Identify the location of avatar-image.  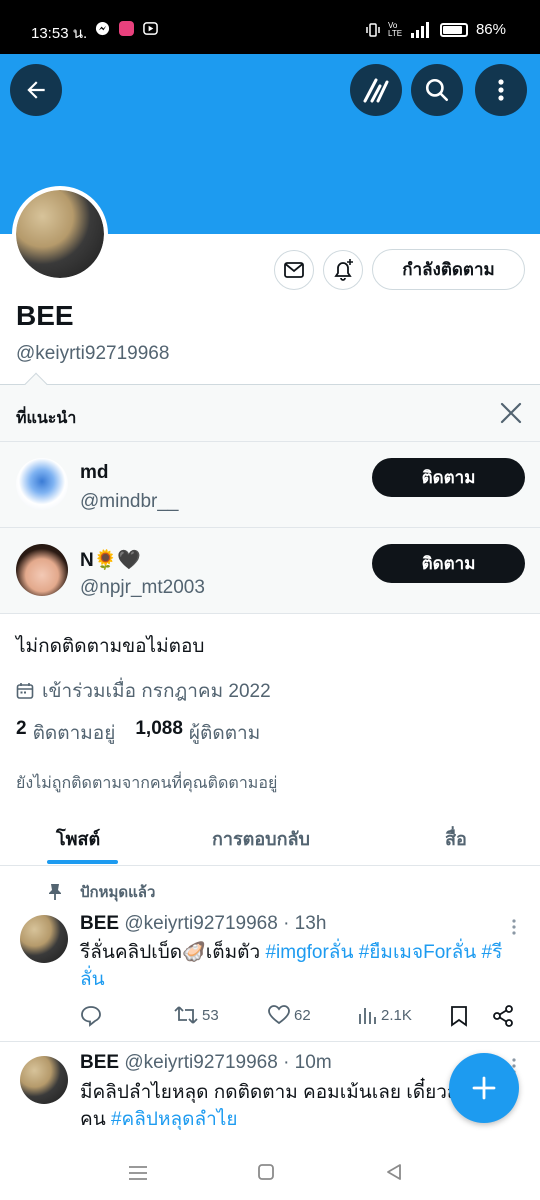
(60, 234).